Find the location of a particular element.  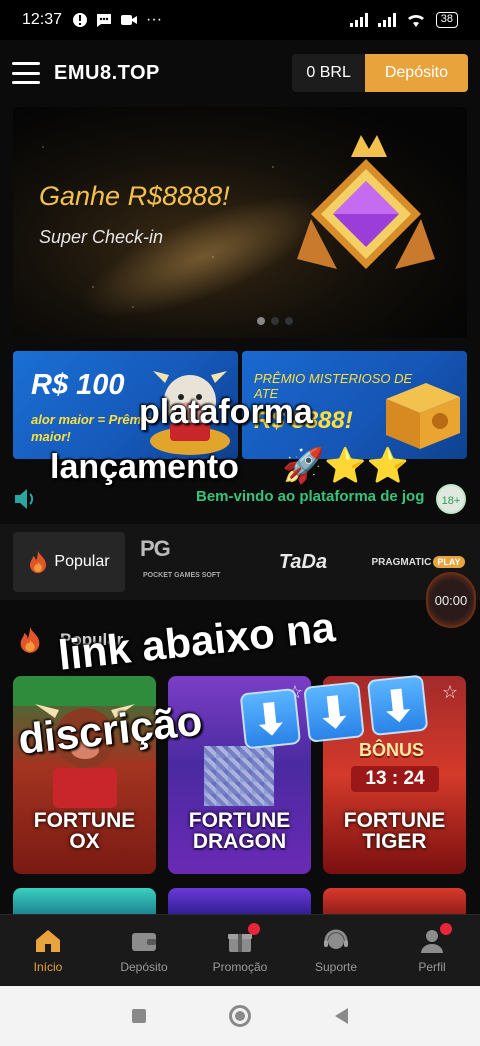

nav-promocao: Promoção is located at coordinates (240, 950).